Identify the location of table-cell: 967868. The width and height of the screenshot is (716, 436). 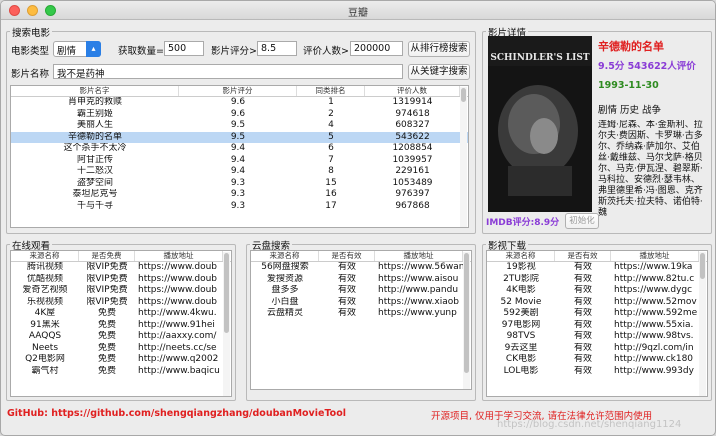
(412, 205).